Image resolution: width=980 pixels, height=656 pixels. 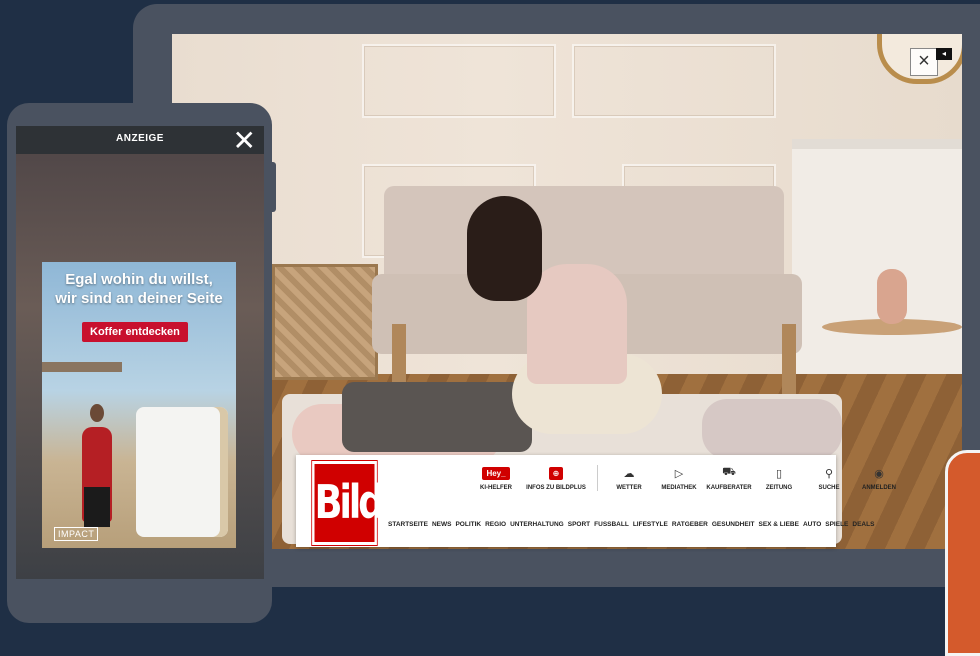 What do you see at coordinates (650, 524) in the screenshot?
I see `nav-lifestyle: LIFESTYLE` at bounding box center [650, 524].